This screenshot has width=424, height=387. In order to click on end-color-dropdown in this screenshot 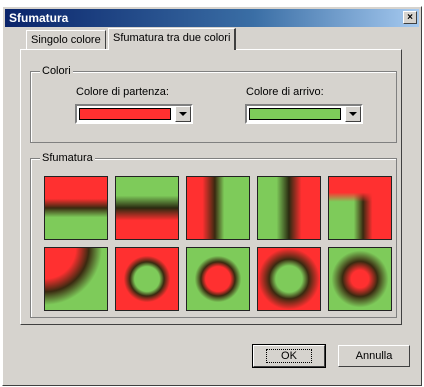, I will do `click(304, 114)`.